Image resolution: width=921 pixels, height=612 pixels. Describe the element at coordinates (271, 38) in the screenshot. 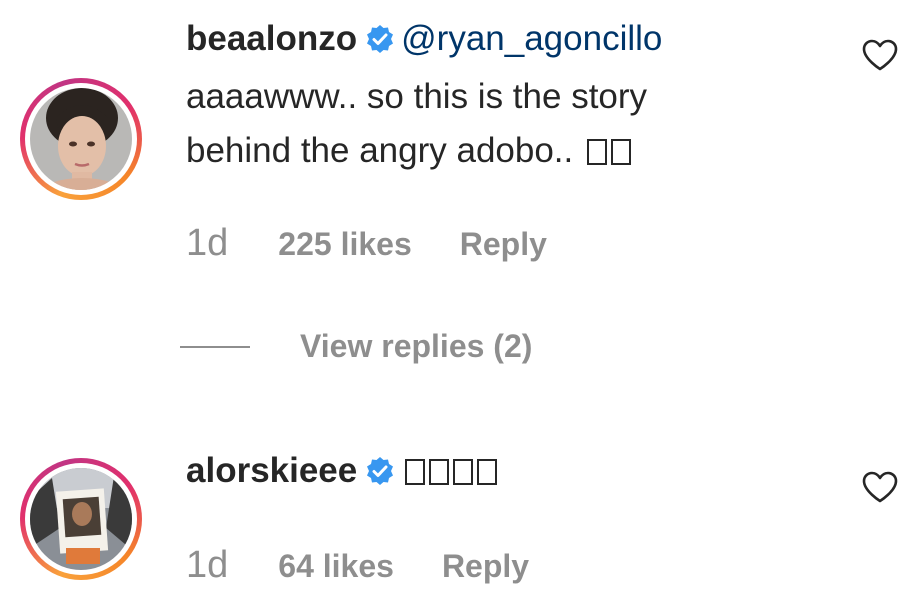

I see `username: beaalonzo` at that location.